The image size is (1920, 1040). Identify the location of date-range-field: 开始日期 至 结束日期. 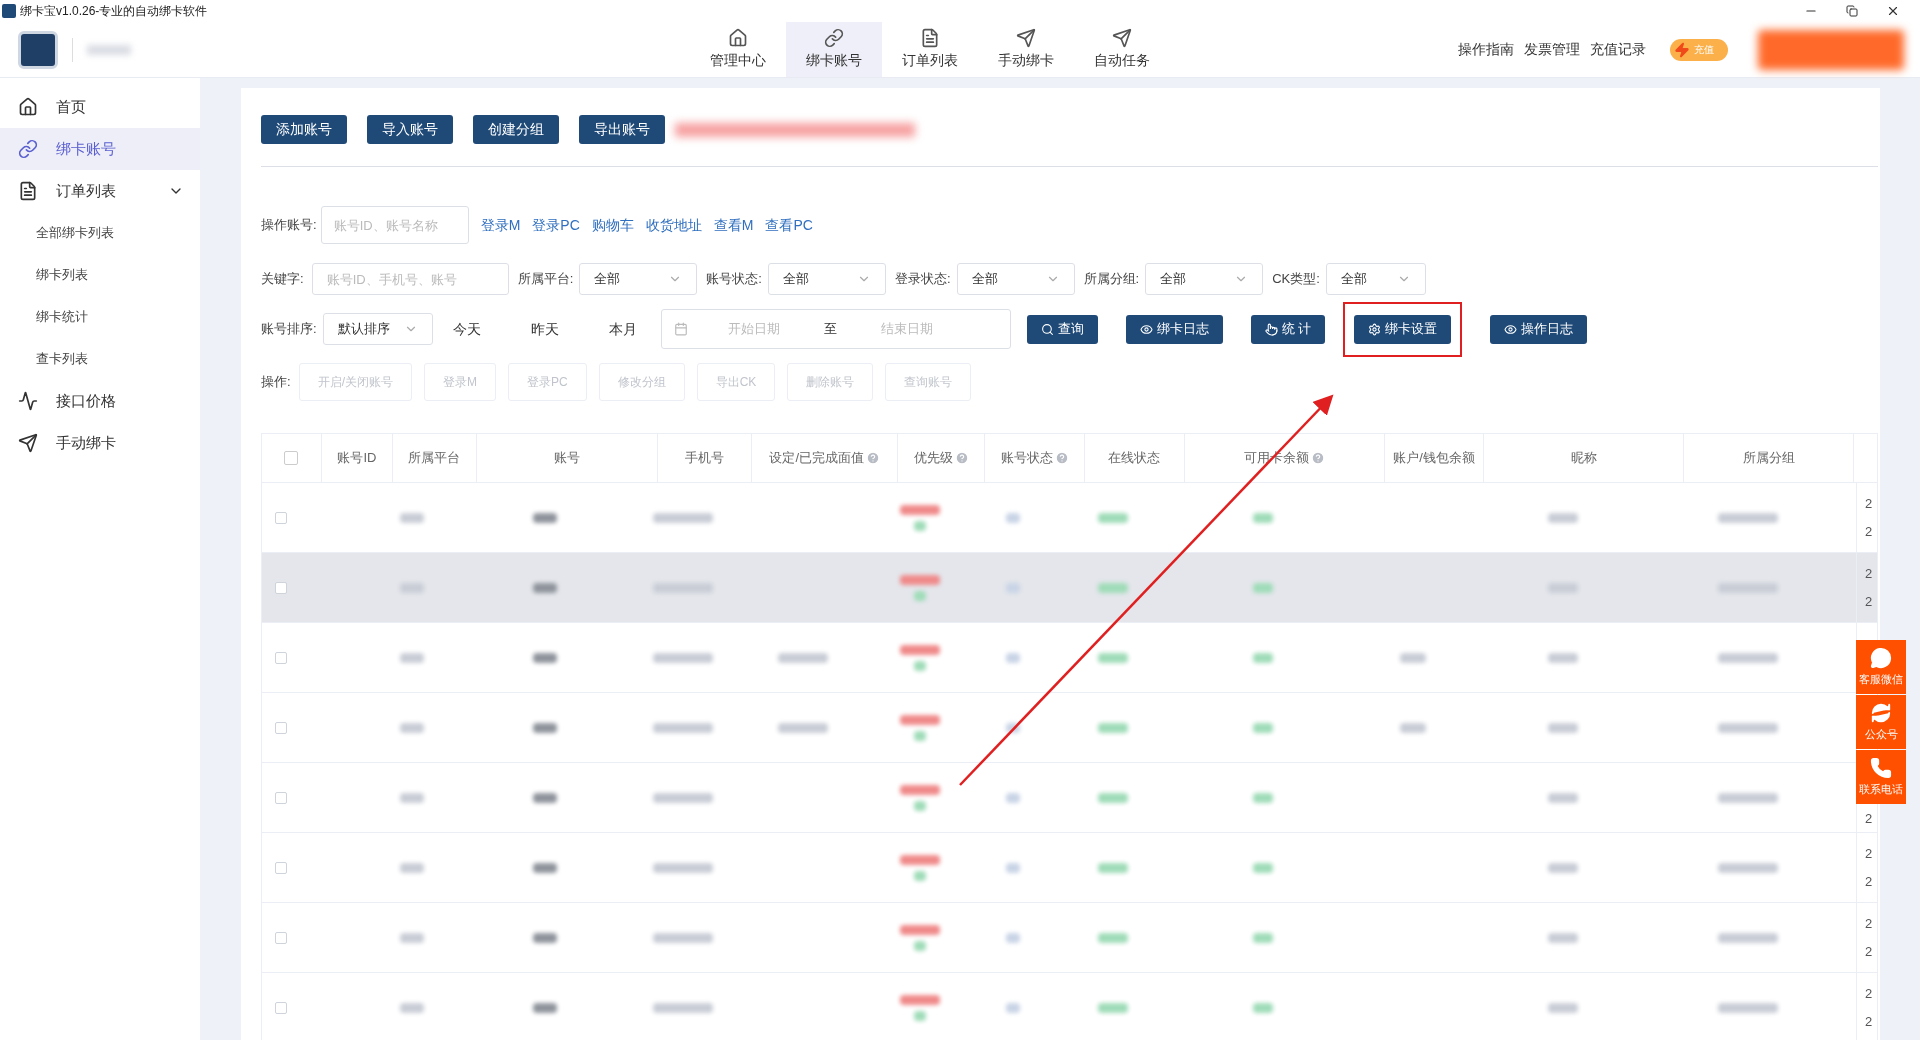
(835, 329).